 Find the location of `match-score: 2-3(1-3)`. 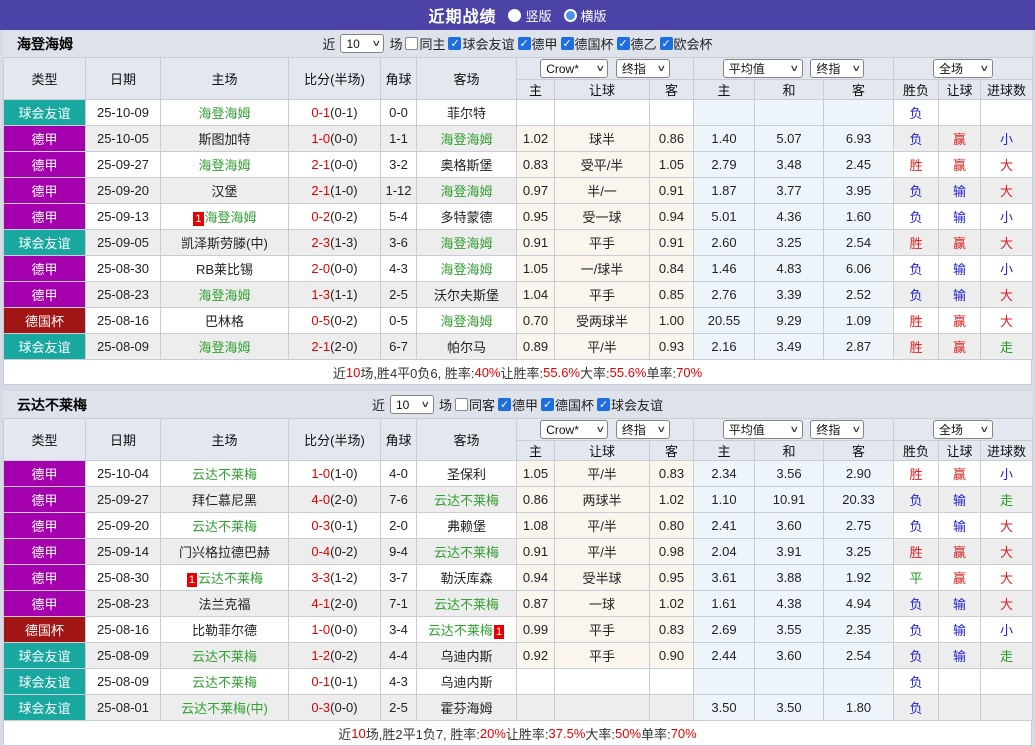

match-score: 2-3(1-3) is located at coordinates (334, 242).